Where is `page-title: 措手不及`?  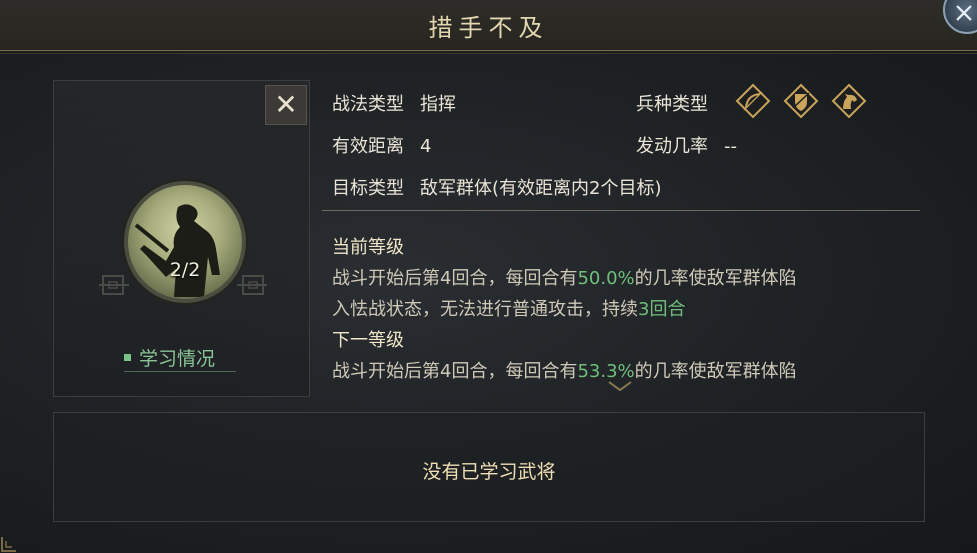
page-title: 措手不及 is located at coordinates (488, 28).